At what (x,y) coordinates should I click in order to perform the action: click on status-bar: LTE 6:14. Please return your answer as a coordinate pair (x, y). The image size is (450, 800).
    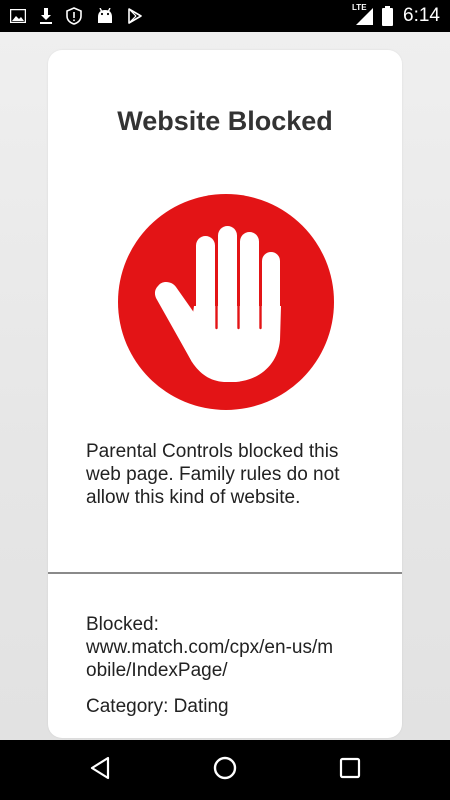
    Looking at the image, I should click on (225, 16).